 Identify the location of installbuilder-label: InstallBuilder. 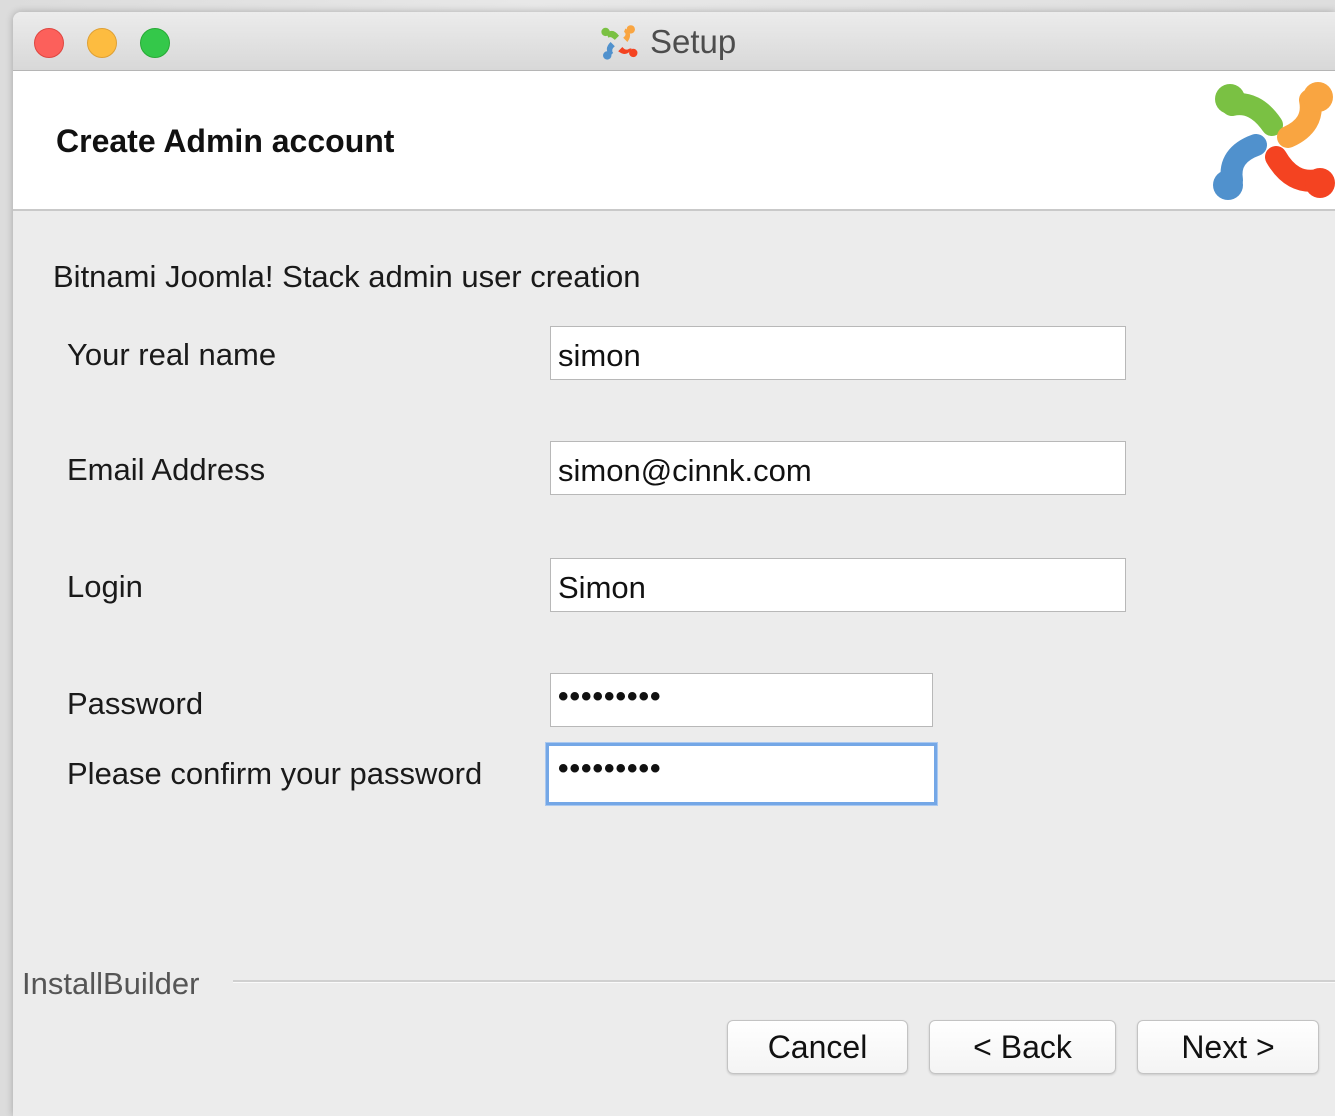
(115, 984).